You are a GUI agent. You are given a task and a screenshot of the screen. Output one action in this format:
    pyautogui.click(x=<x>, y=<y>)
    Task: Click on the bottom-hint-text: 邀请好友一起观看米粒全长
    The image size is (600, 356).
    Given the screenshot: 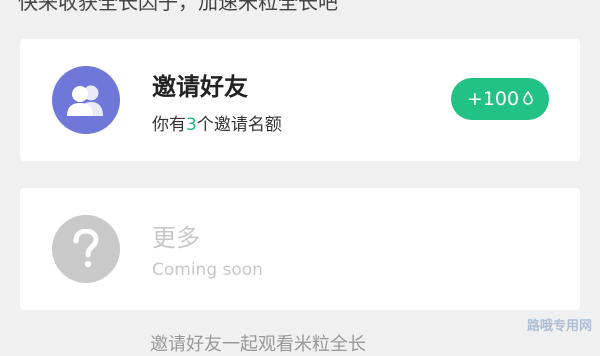 What is the action you would take?
    pyautogui.click(x=258, y=344)
    